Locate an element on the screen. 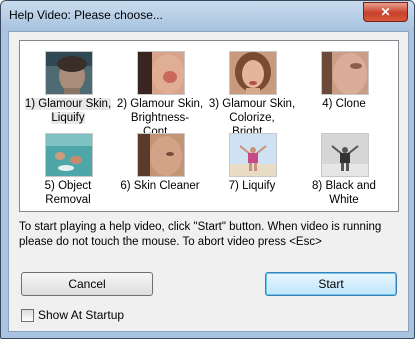  skin-closeup-thumbnail-icon is located at coordinates (161, 155).